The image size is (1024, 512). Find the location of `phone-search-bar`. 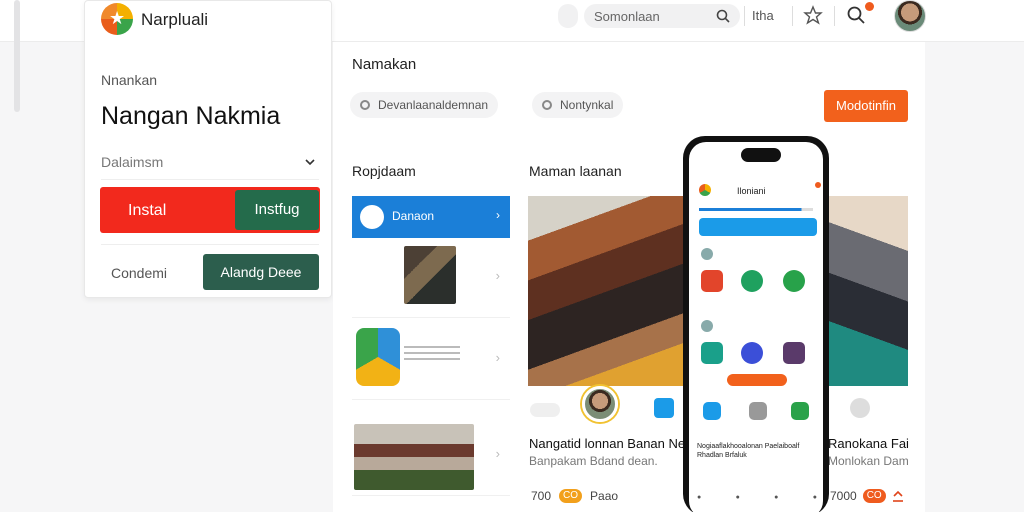

phone-search-bar is located at coordinates (758, 227).